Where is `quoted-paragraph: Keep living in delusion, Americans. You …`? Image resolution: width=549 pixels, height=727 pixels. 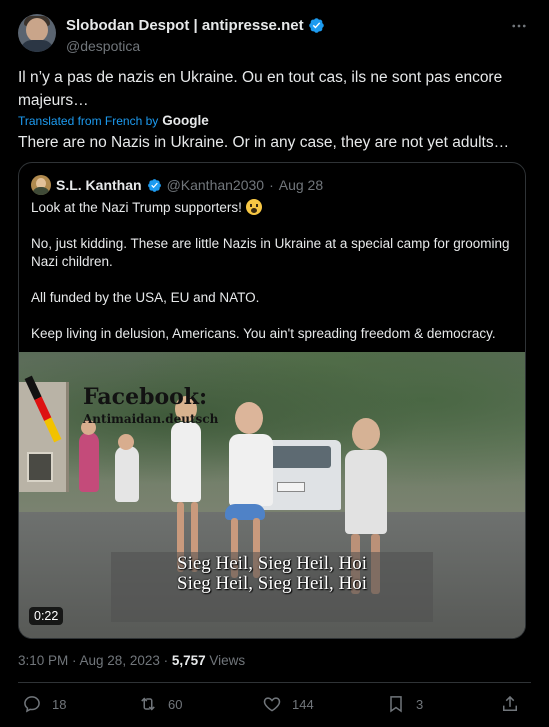
quoted-paragraph: Keep living in delusion, Americans. You … is located at coordinates (263, 333).